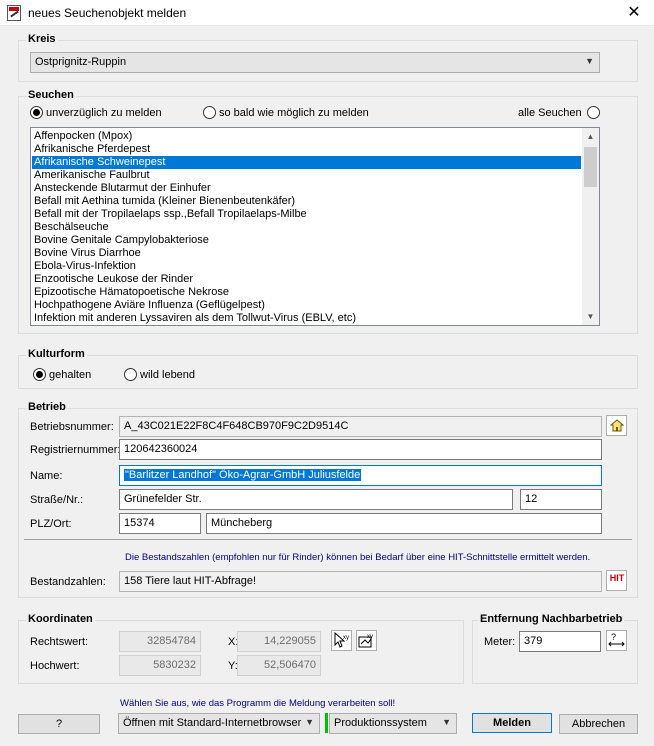 Image resolution: width=654 pixels, height=746 pixels. What do you see at coordinates (593, 112) in the screenshot?
I see `radio-alle` at bounding box center [593, 112].